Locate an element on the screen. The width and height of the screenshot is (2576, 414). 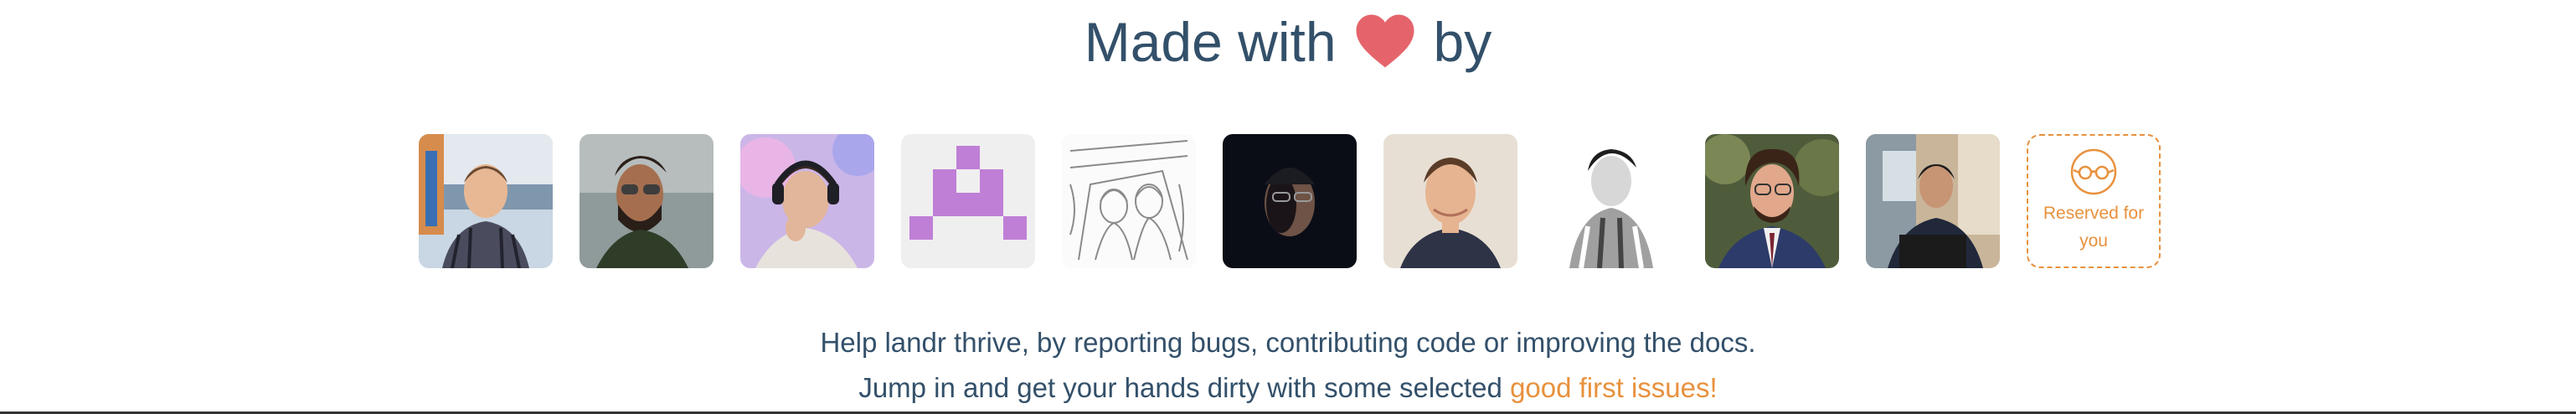
avatar-sketch is located at coordinates (1129, 201).